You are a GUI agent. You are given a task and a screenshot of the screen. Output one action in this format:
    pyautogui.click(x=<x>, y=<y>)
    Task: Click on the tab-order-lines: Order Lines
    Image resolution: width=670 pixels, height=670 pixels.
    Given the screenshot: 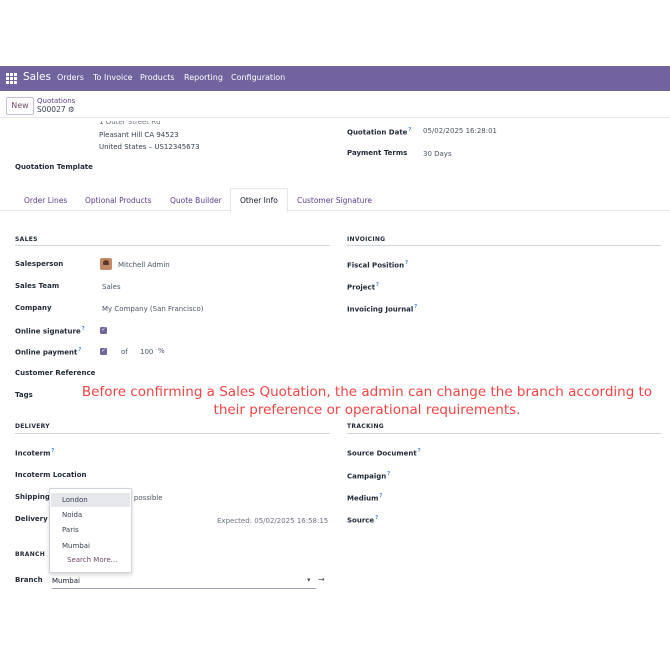 What is the action you would take?
    pyautogui.click(x=45, y=200)
    